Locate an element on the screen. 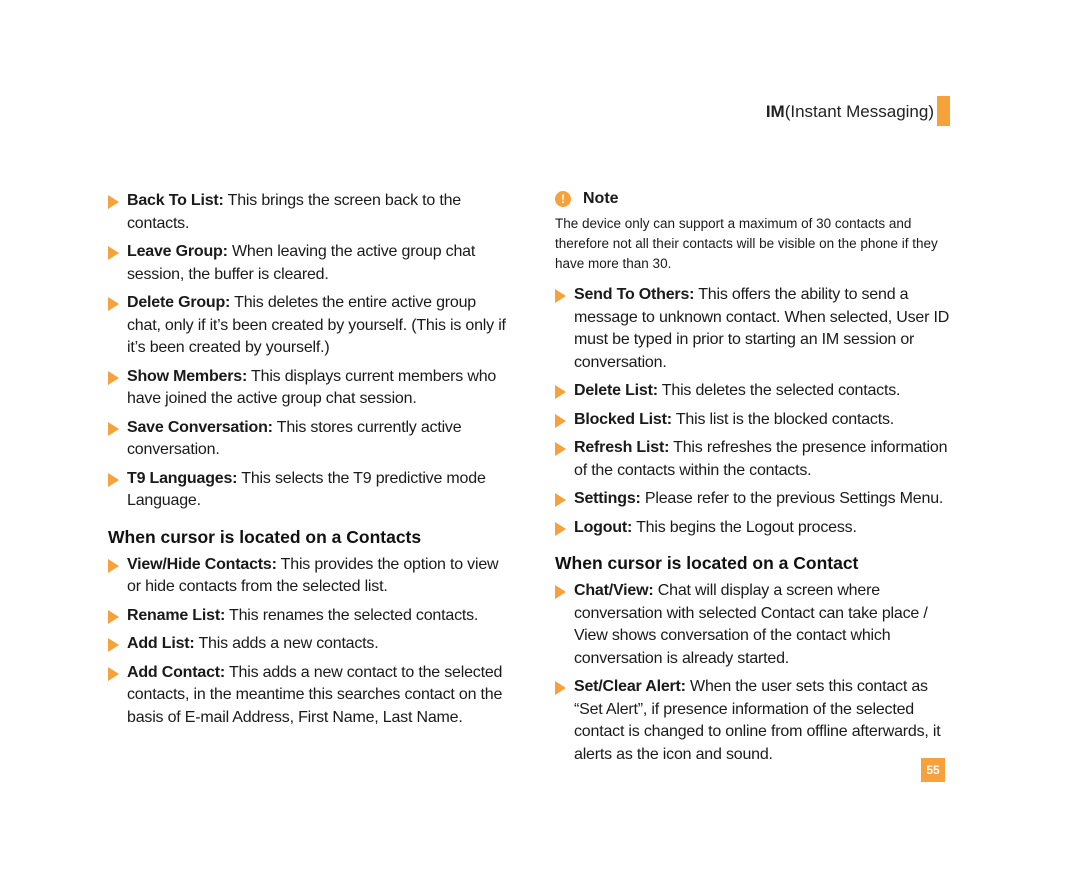 The image size is (1080, 889). item-term: Rename List: is located at coordinates (176, 615).